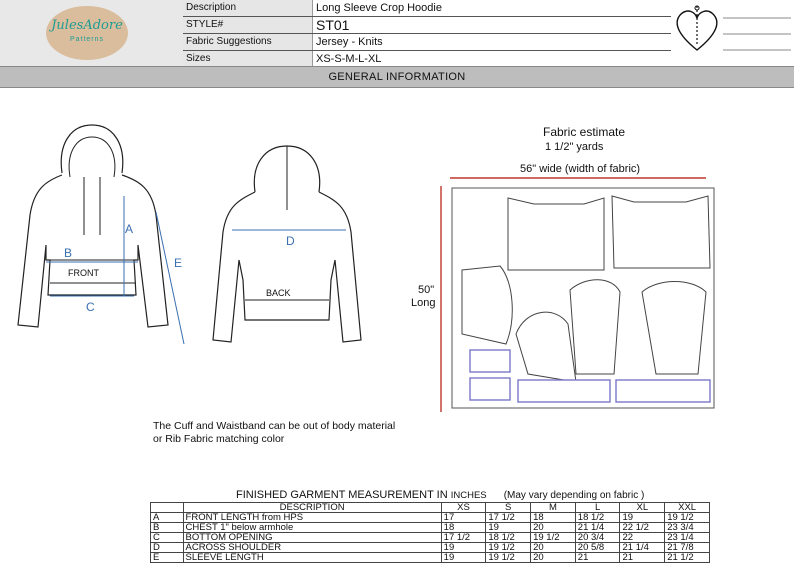 This screenshot has width=794, height=575. What do you see at coordinates (312, 537) in the screenshot?
I see `table-cell: BOTTOM OPENING` at bounding box center [312, 537].